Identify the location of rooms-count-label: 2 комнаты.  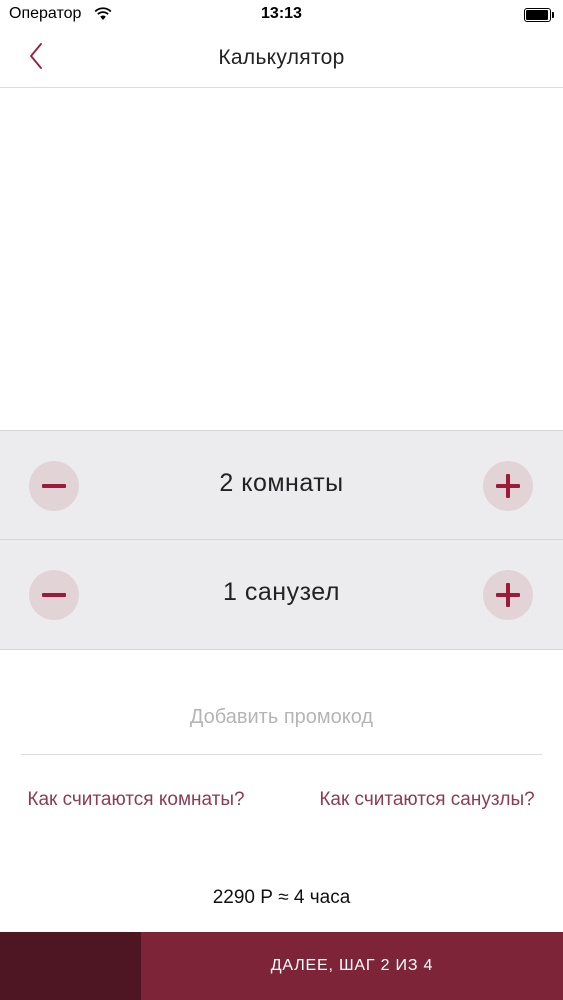
(281, 483).